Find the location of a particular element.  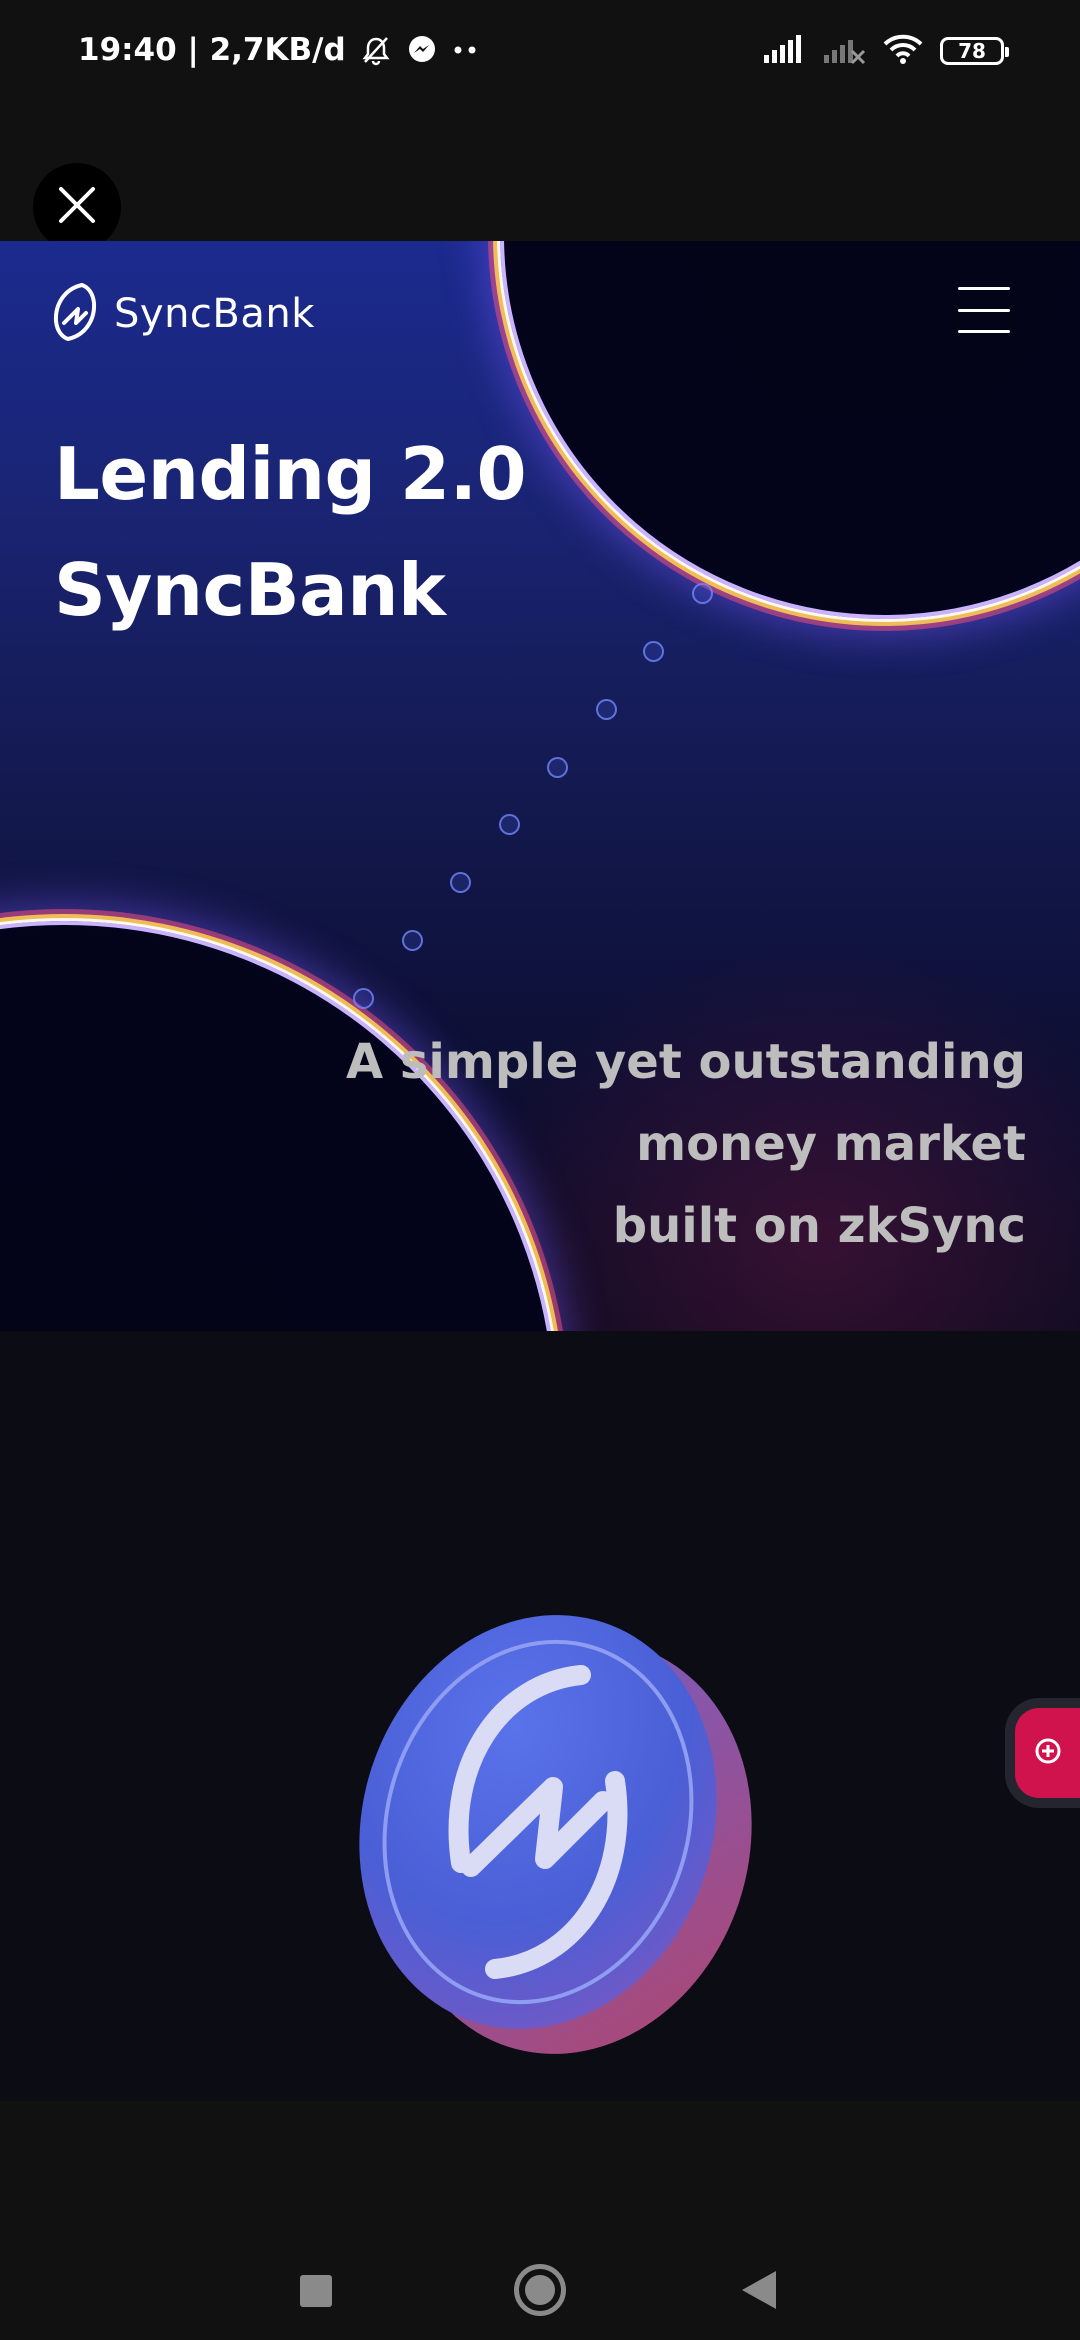

hero-title-line: SyncBank is located at coordinates (250, 590).